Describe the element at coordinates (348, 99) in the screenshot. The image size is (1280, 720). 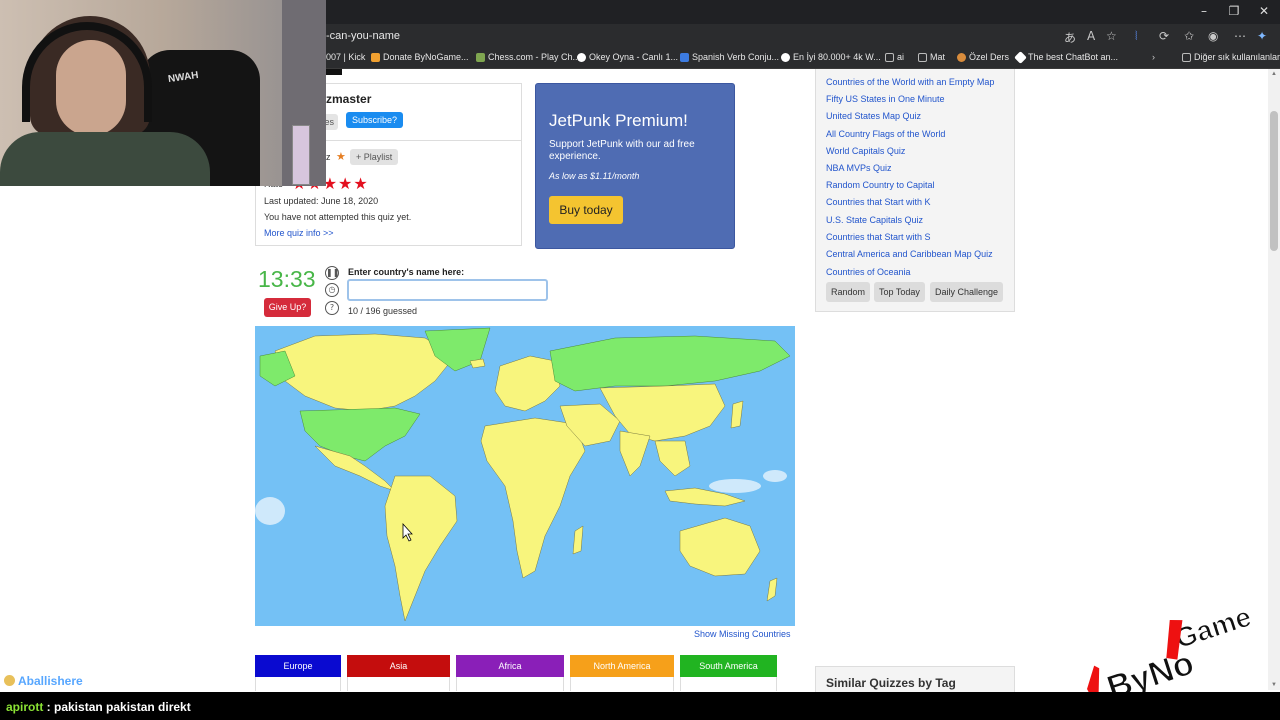
I see `author-name: zmaster` at that location.